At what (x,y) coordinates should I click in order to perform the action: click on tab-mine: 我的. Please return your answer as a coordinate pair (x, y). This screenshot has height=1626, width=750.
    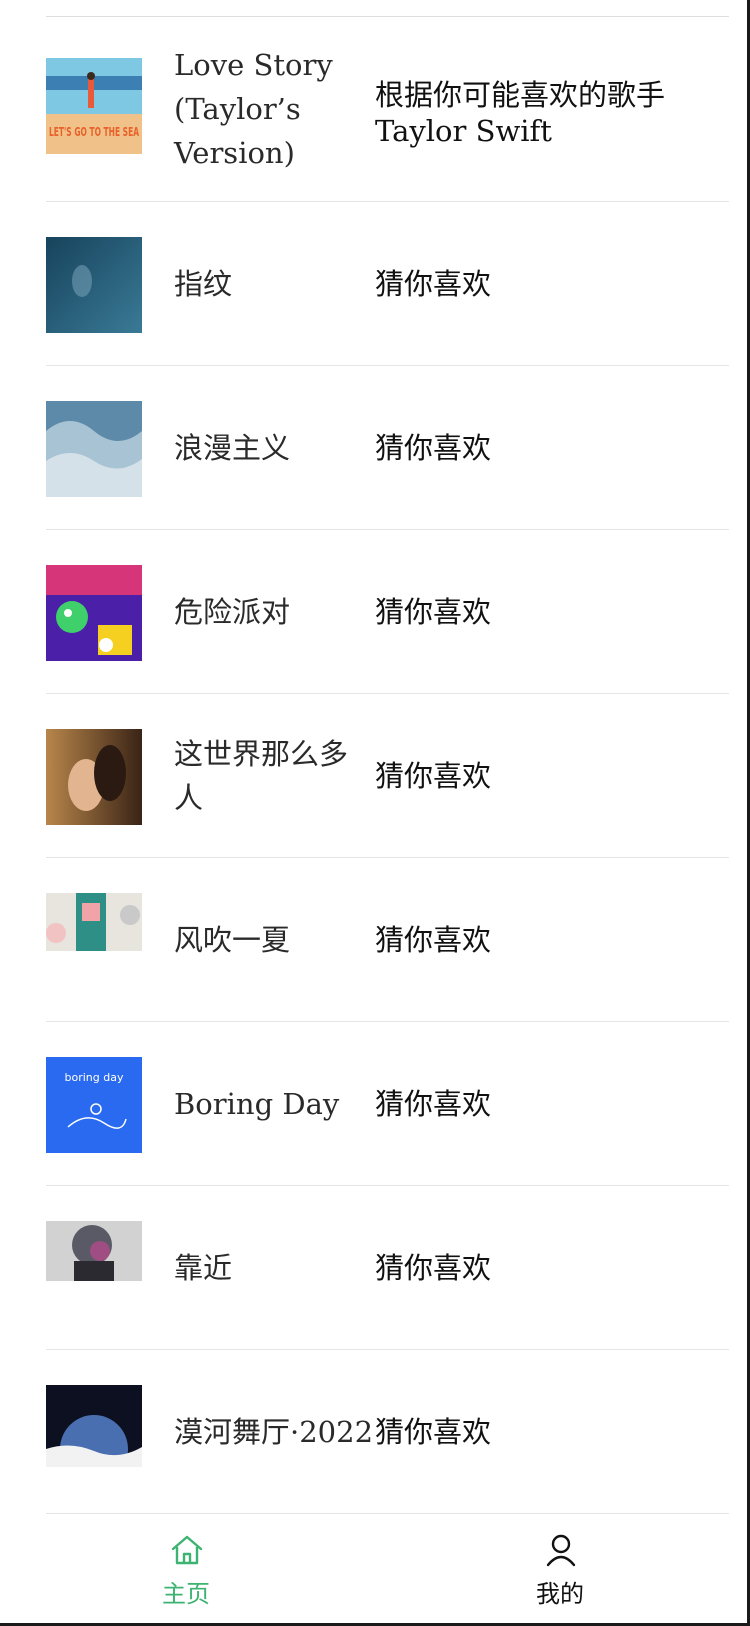
    Looking at the image, I should click on (560, 1571).